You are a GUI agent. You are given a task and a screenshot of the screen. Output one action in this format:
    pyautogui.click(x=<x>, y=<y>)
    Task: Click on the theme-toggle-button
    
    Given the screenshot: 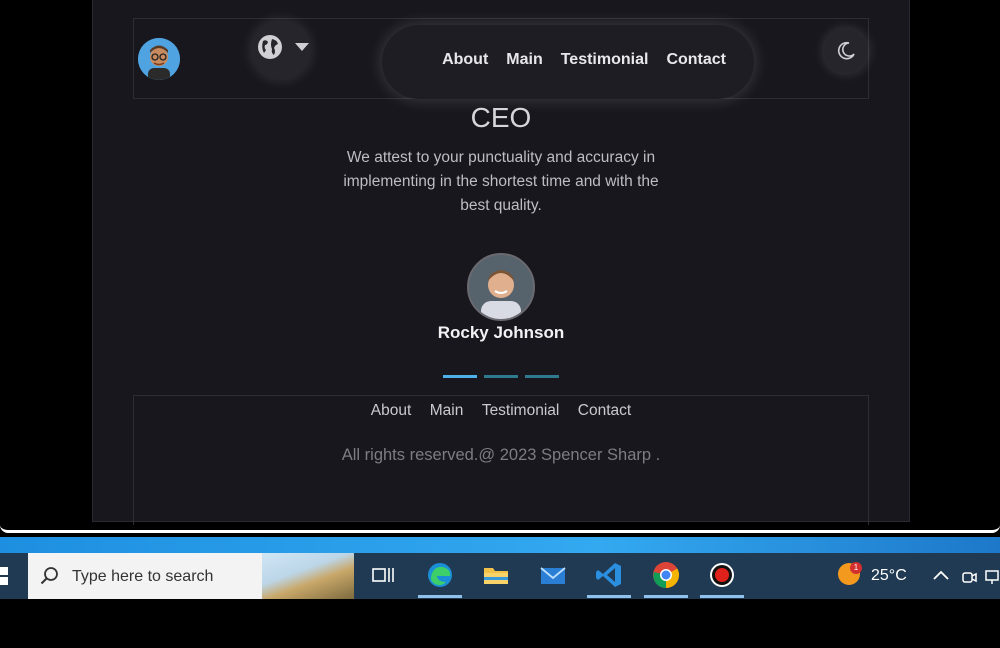 What is the action you would take?
    pyautogui.click(x=846, y=51)
    